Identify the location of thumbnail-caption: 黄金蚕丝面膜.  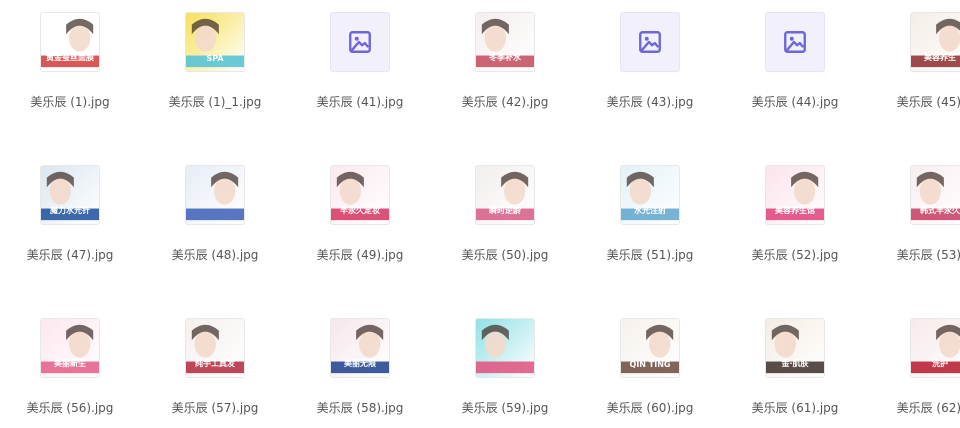
(70, 57).